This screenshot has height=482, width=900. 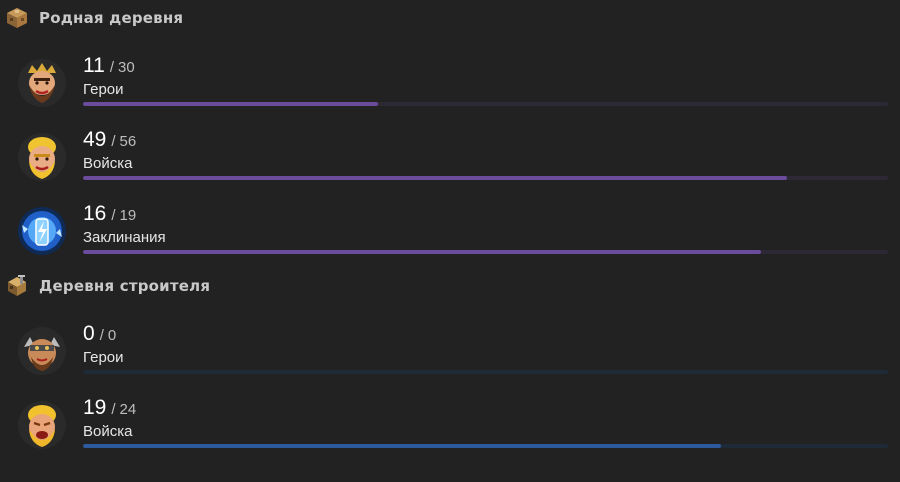 What do you see at coordinates (111, 18) in the screenshot?
I see `section-title: Родная деревня` at bounding box center [111, 18].